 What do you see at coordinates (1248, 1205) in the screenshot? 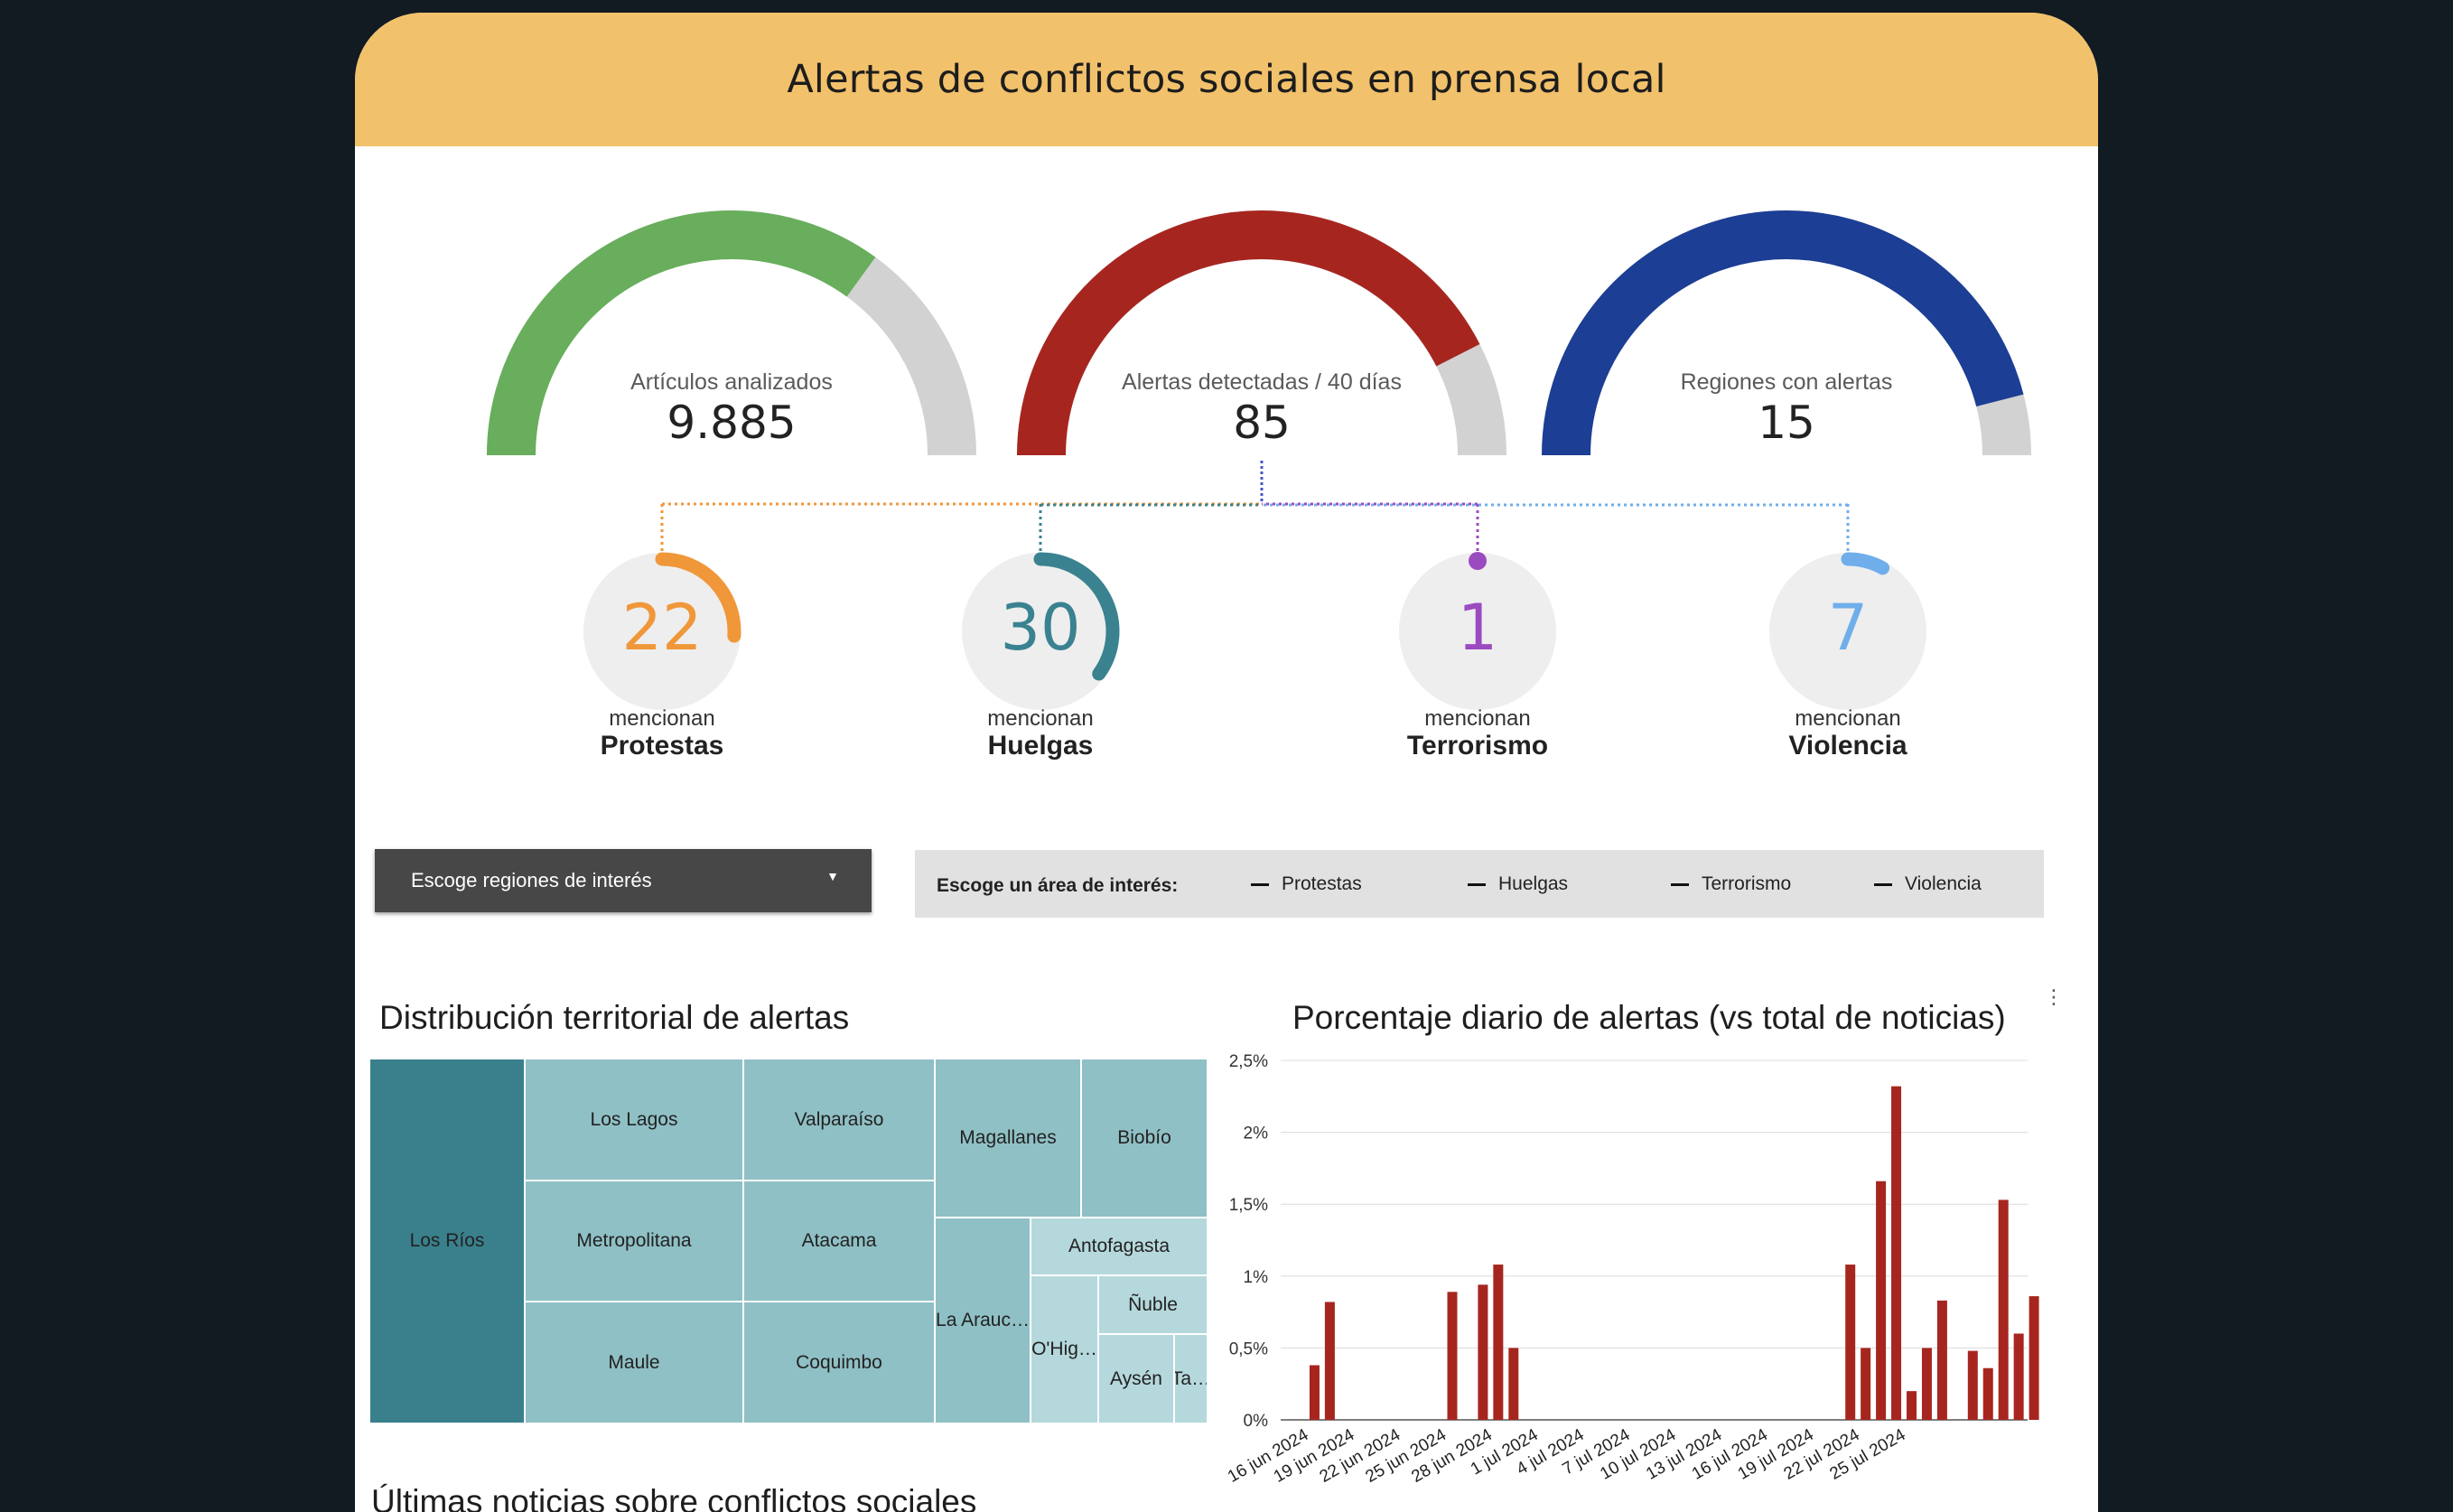
I see `y-tick-label: 1,5%` at bounding box center [1248, 1205].